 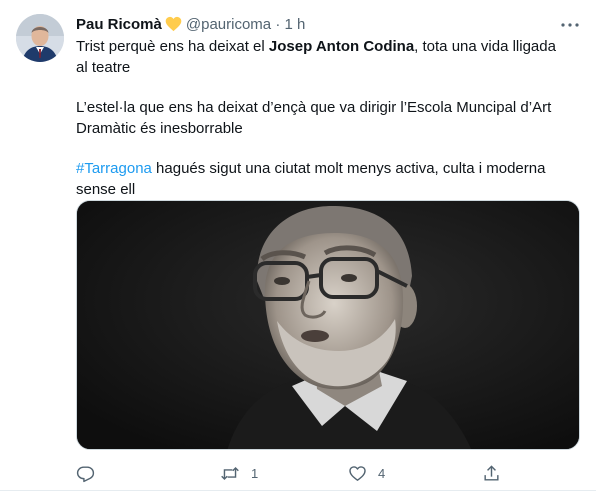 What do you see at coordinates (228, 24) in the screenshot?
I see `author-handle: @pauricoma` at bounding box center [228, 24].